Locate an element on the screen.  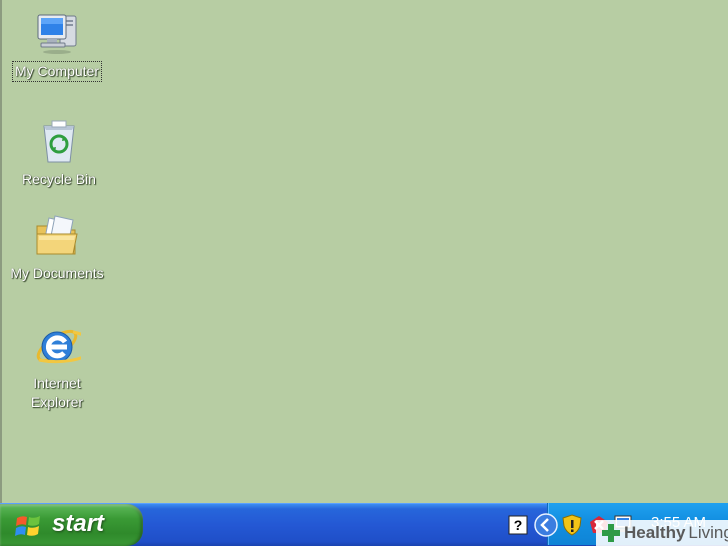
security-shield-icon is located at coordinates (572, 525).